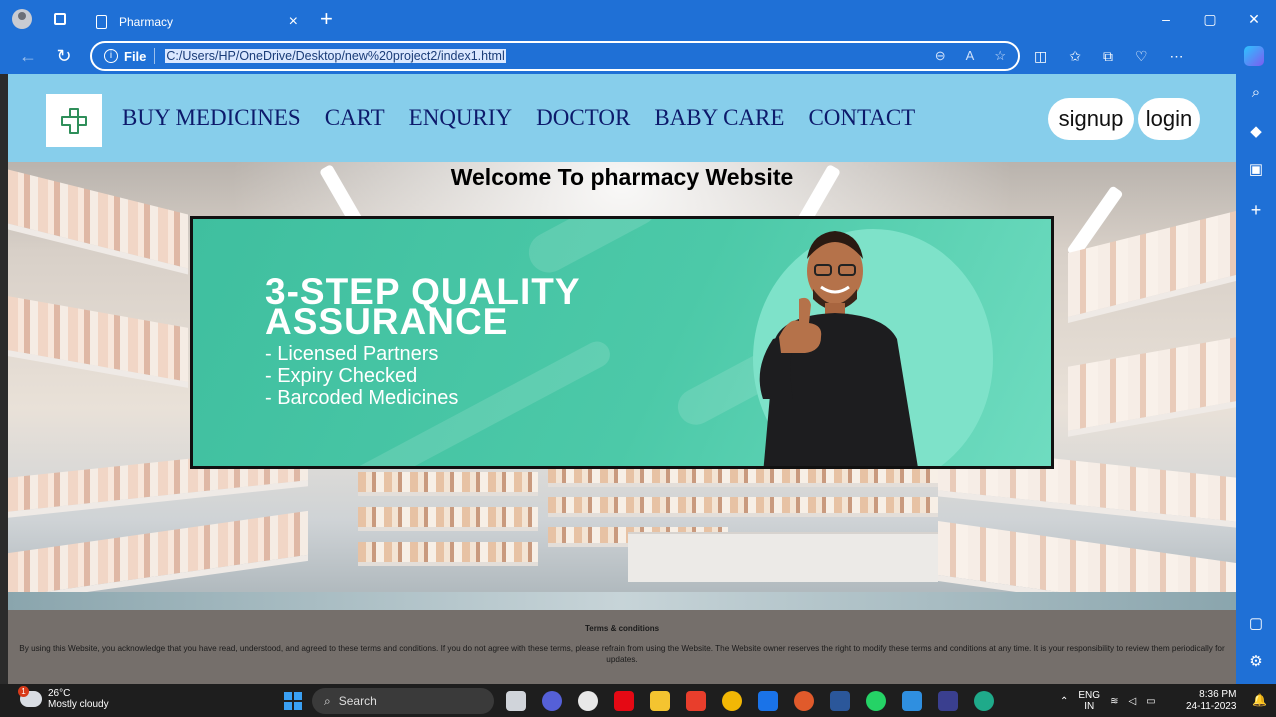 This screenshot has width=1276, height=717. Describe the element at coordinates (1064, 701) in the screenshot. I see `tray-chevron-icon: ⌃` at that location.